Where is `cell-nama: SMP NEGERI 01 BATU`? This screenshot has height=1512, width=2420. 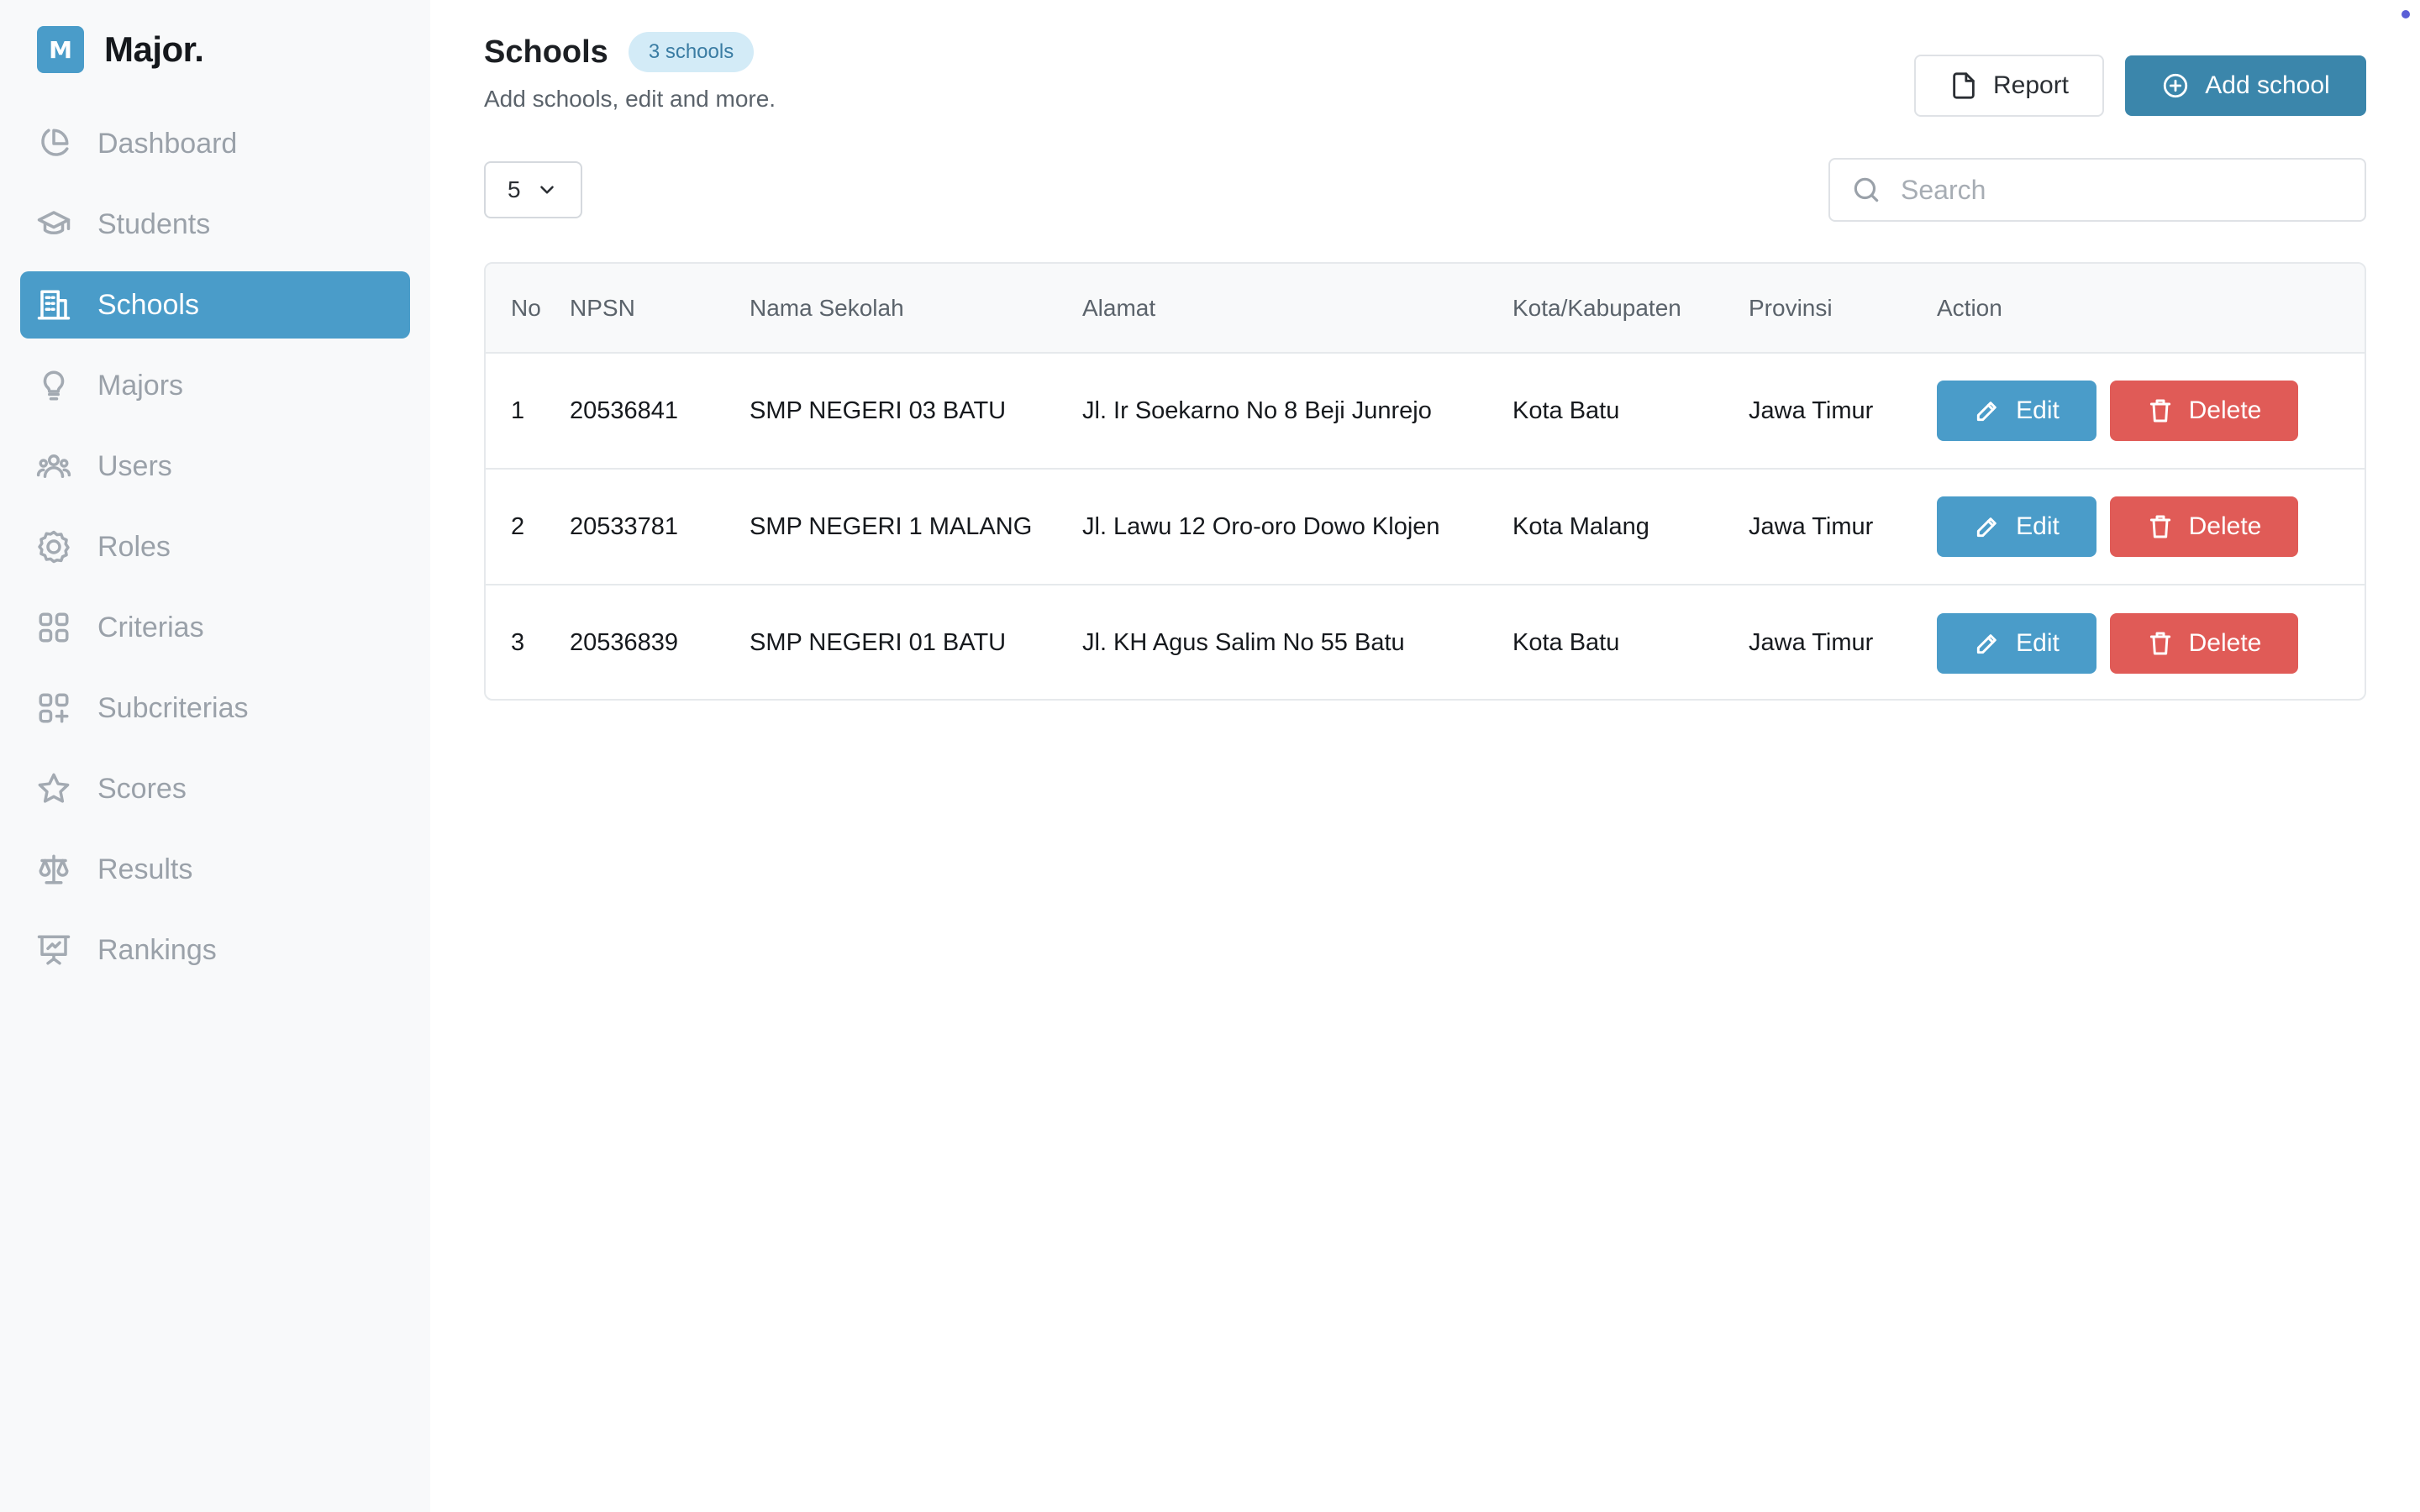
cell-nama: SMP NEGERI 01 BATU is located at coordinates (878, 642).